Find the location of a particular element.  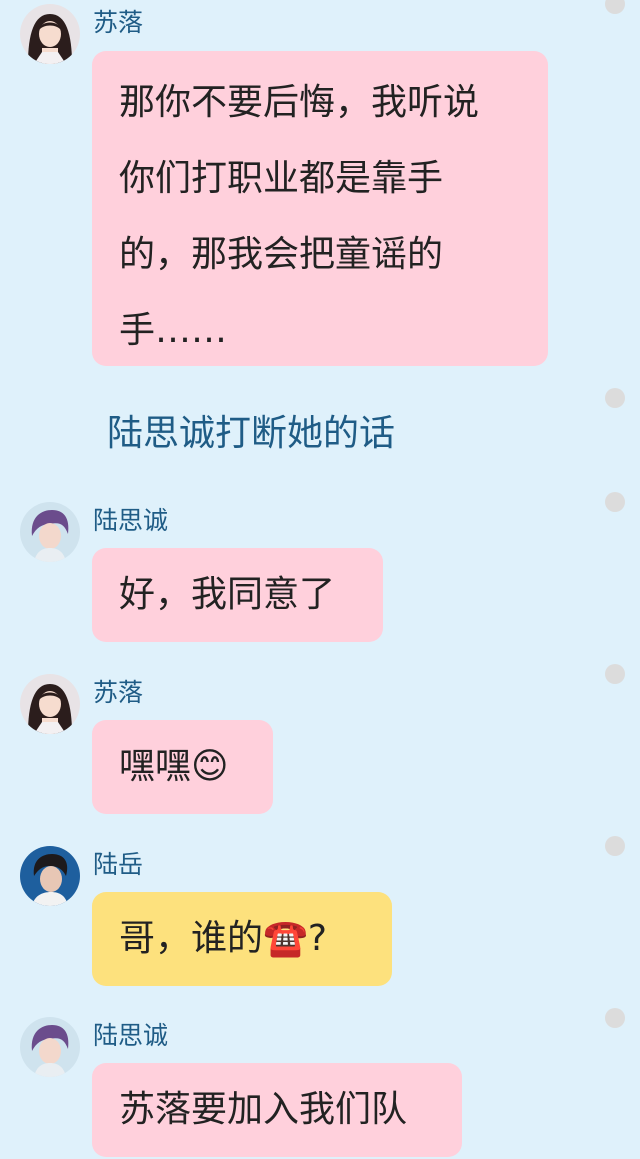

message-bubble: 苏落要加入我们队 is located at coordinates (277, 1110).